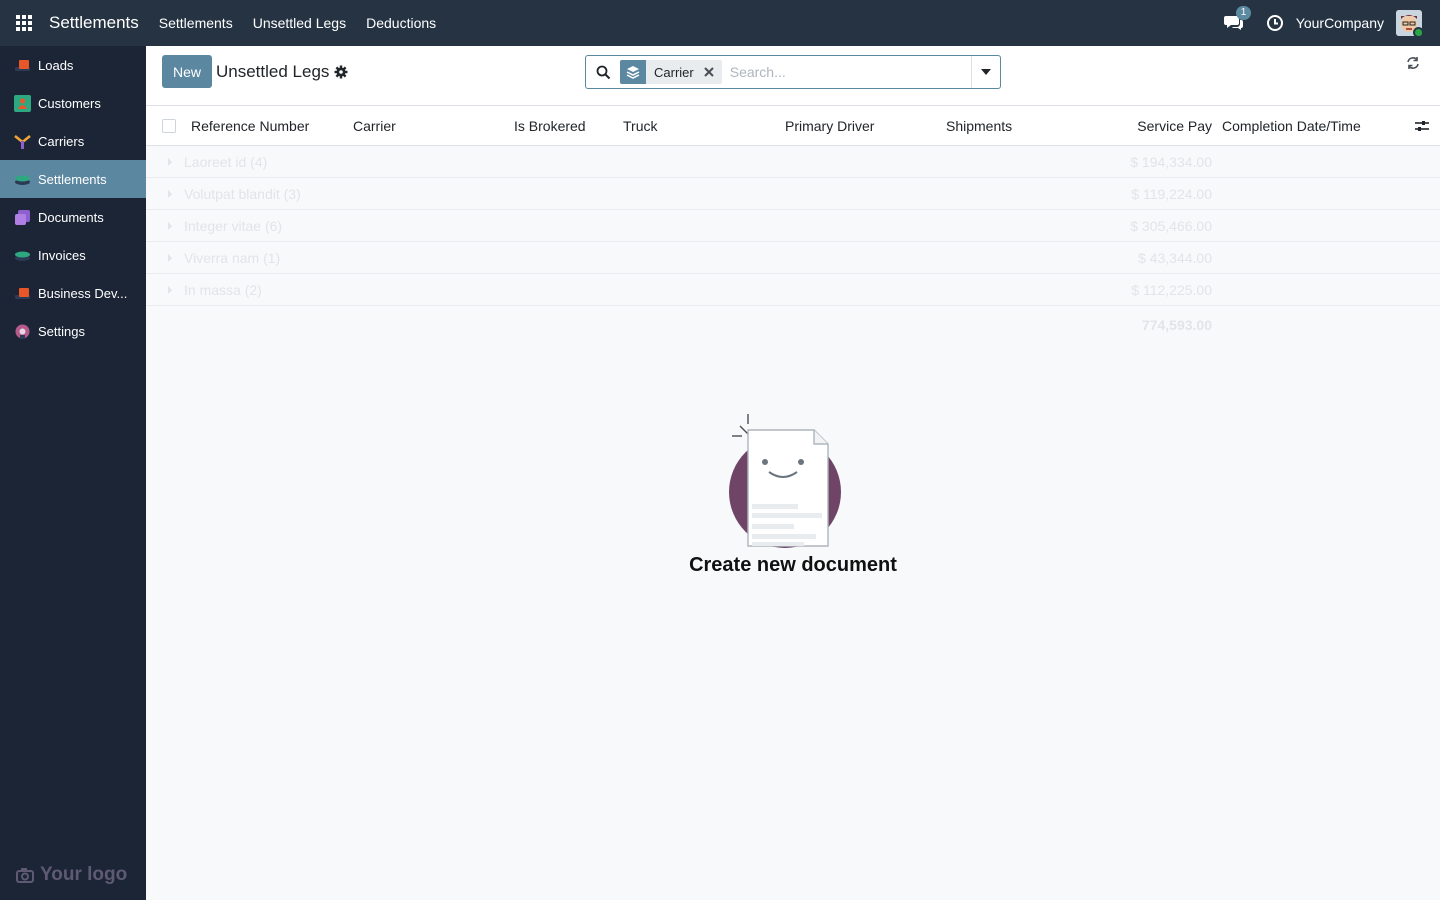 Image resolution: width=1440 pixels, height=900 pixels. I want to click on column-completion-date-time: Completion Date/Time, so click(1291, 126).